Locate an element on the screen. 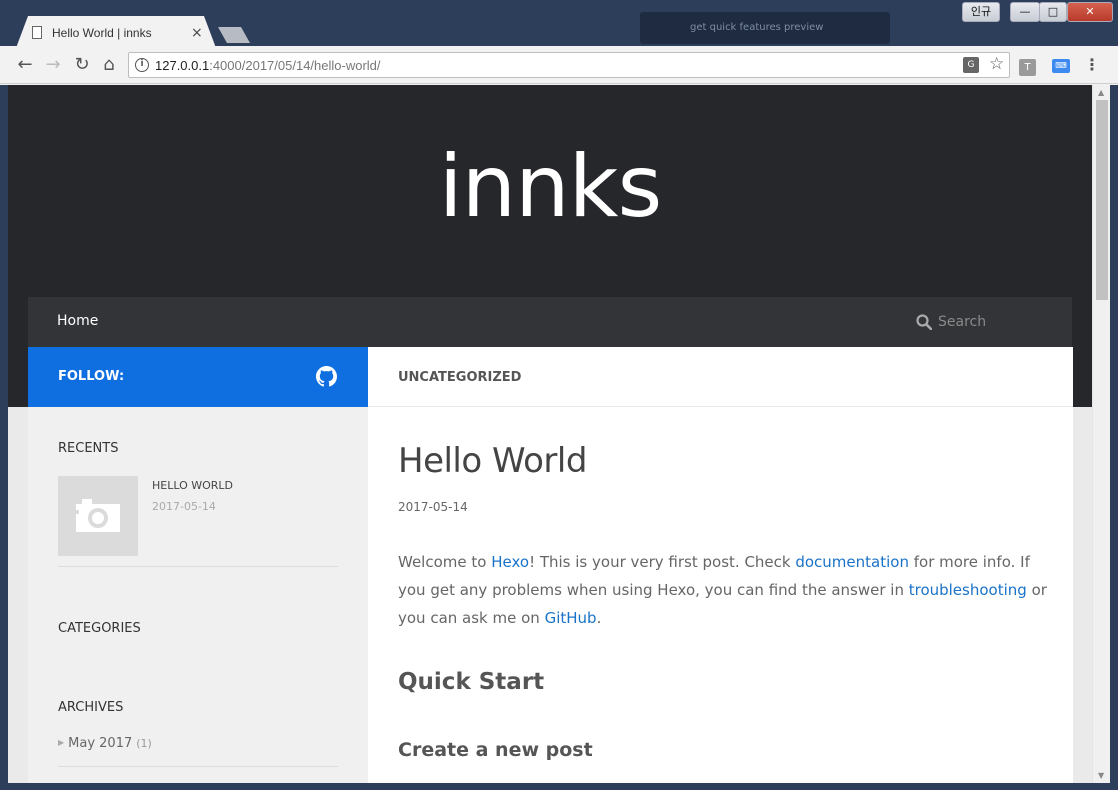 The width and height of the screenshot is (1118, 790). camera-icon is located at coordinates (98, 515).